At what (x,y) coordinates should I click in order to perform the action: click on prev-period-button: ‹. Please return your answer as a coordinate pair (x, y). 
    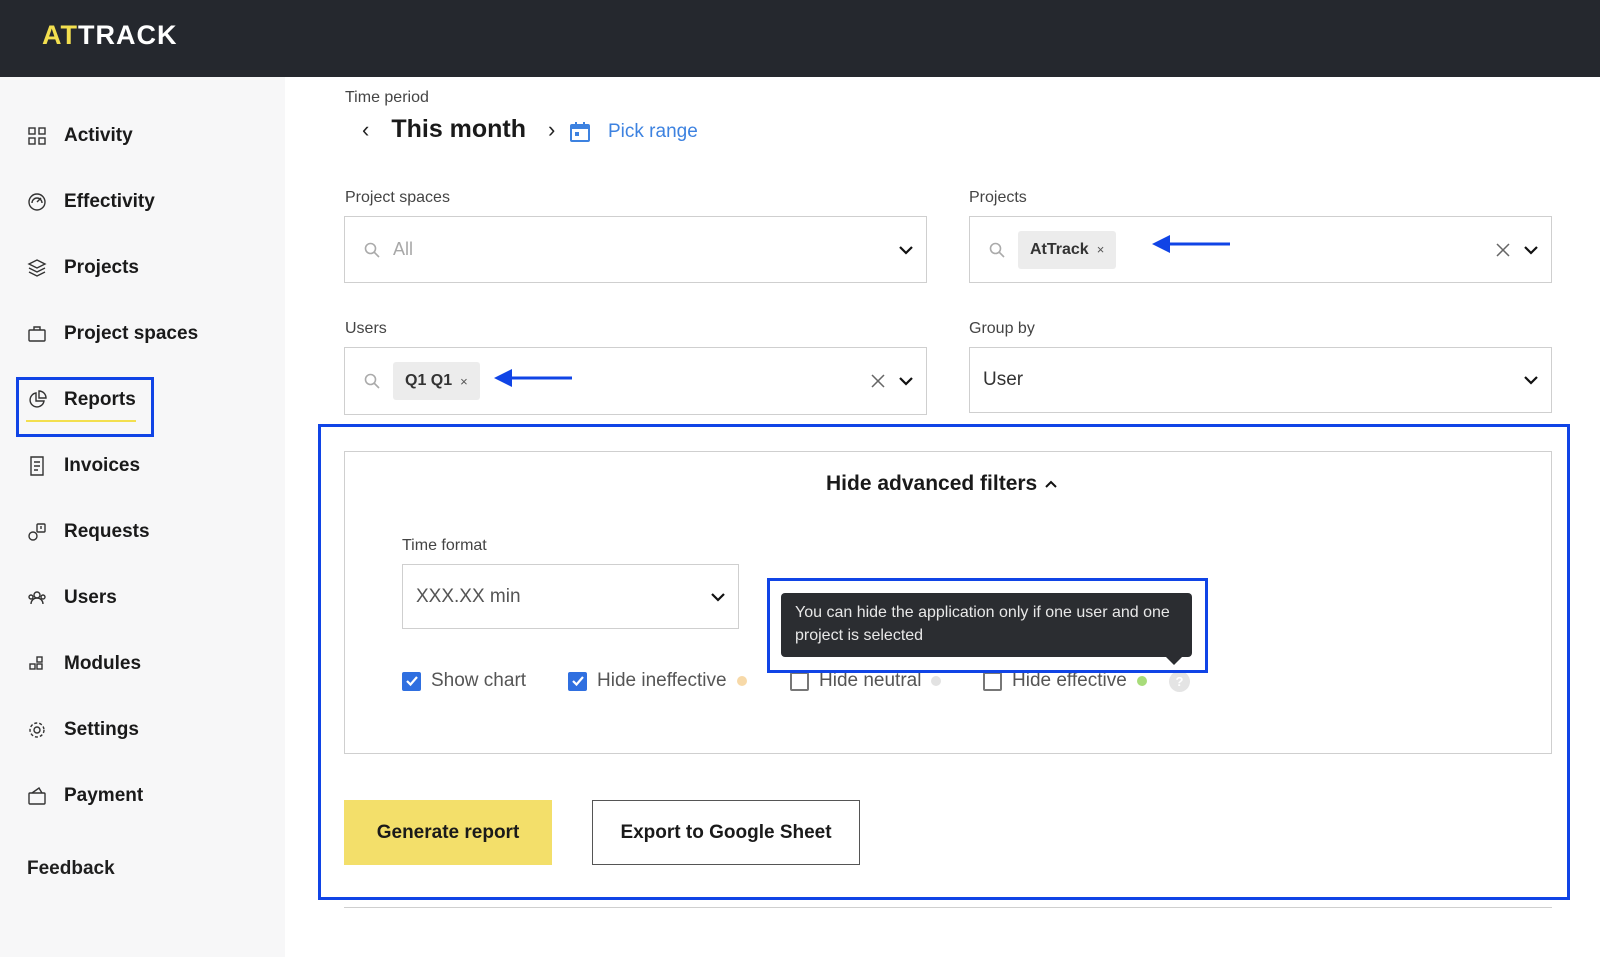
    Looking at the image, I should click on (365, 130).